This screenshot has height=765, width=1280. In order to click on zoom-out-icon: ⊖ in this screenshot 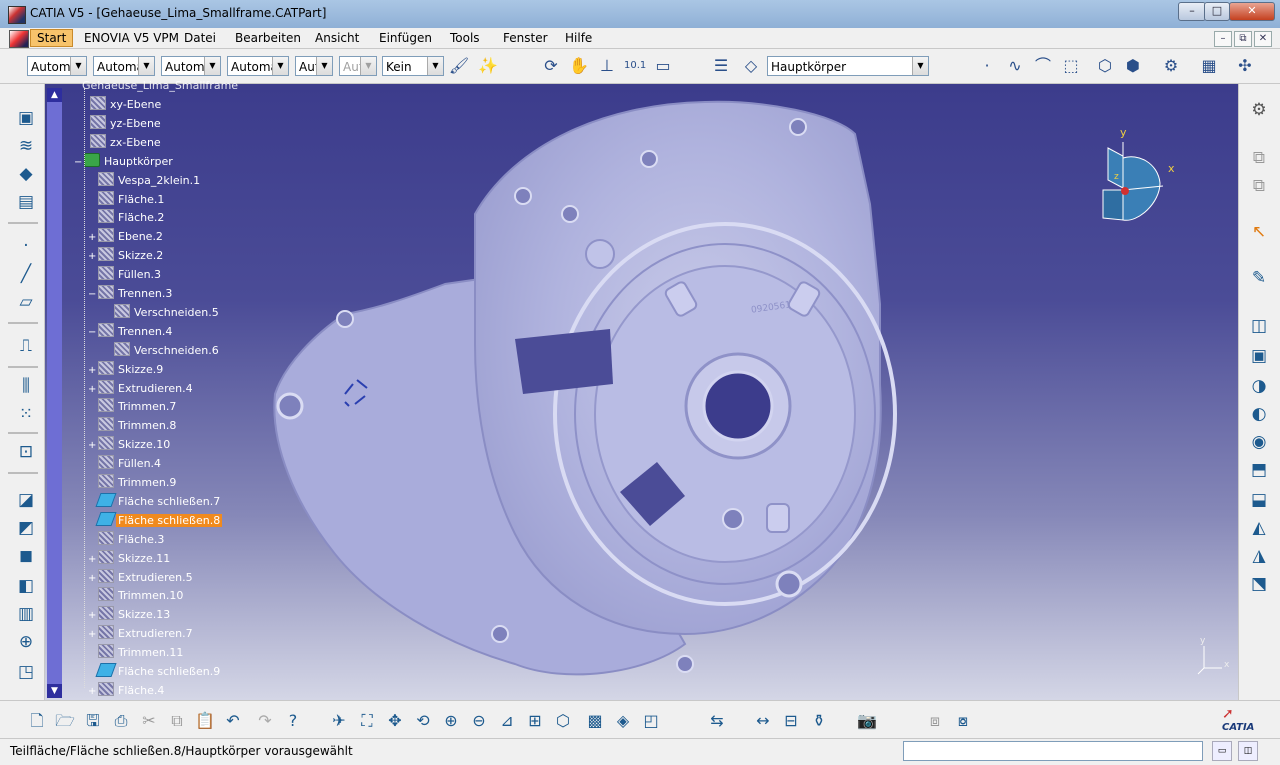, I will do `click(479, 721)`.